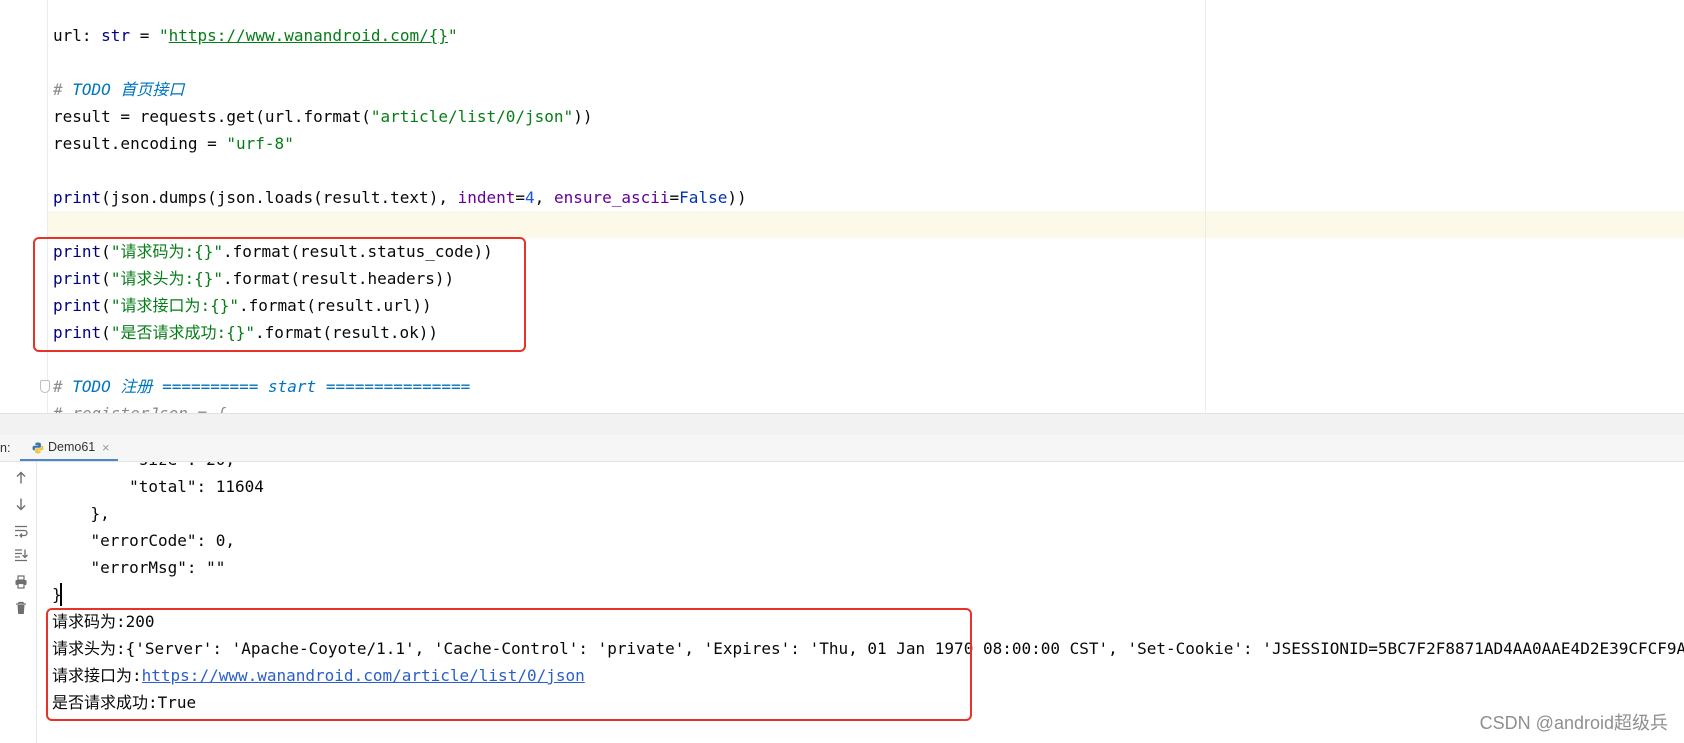  What do you see at coordinates (5, 448) in the screenshot?
I see `run-label: n:` at bounding box center [5, 448].